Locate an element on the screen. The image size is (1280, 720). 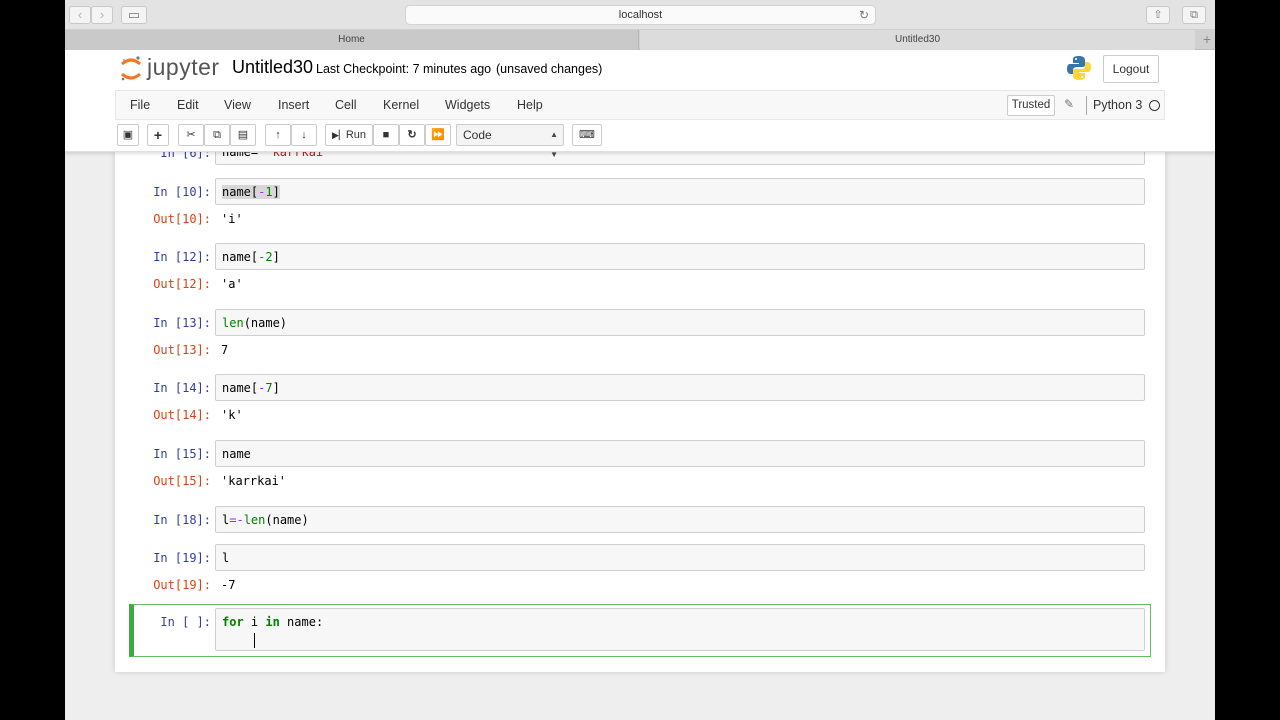
keyboard-icon: ⌨ is located at coordinates (587, 135).